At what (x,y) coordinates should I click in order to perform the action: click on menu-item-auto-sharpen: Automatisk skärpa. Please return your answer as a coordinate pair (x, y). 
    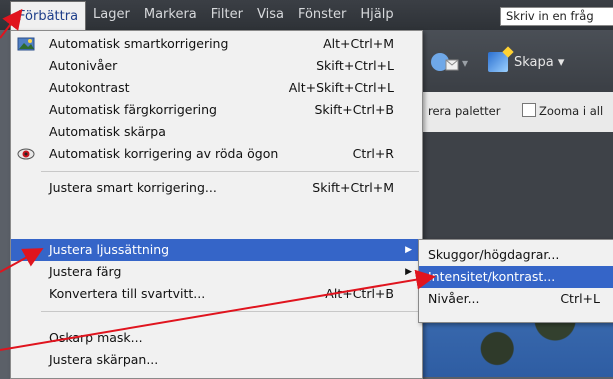
    Looking at the image, I should click on (216, 132).